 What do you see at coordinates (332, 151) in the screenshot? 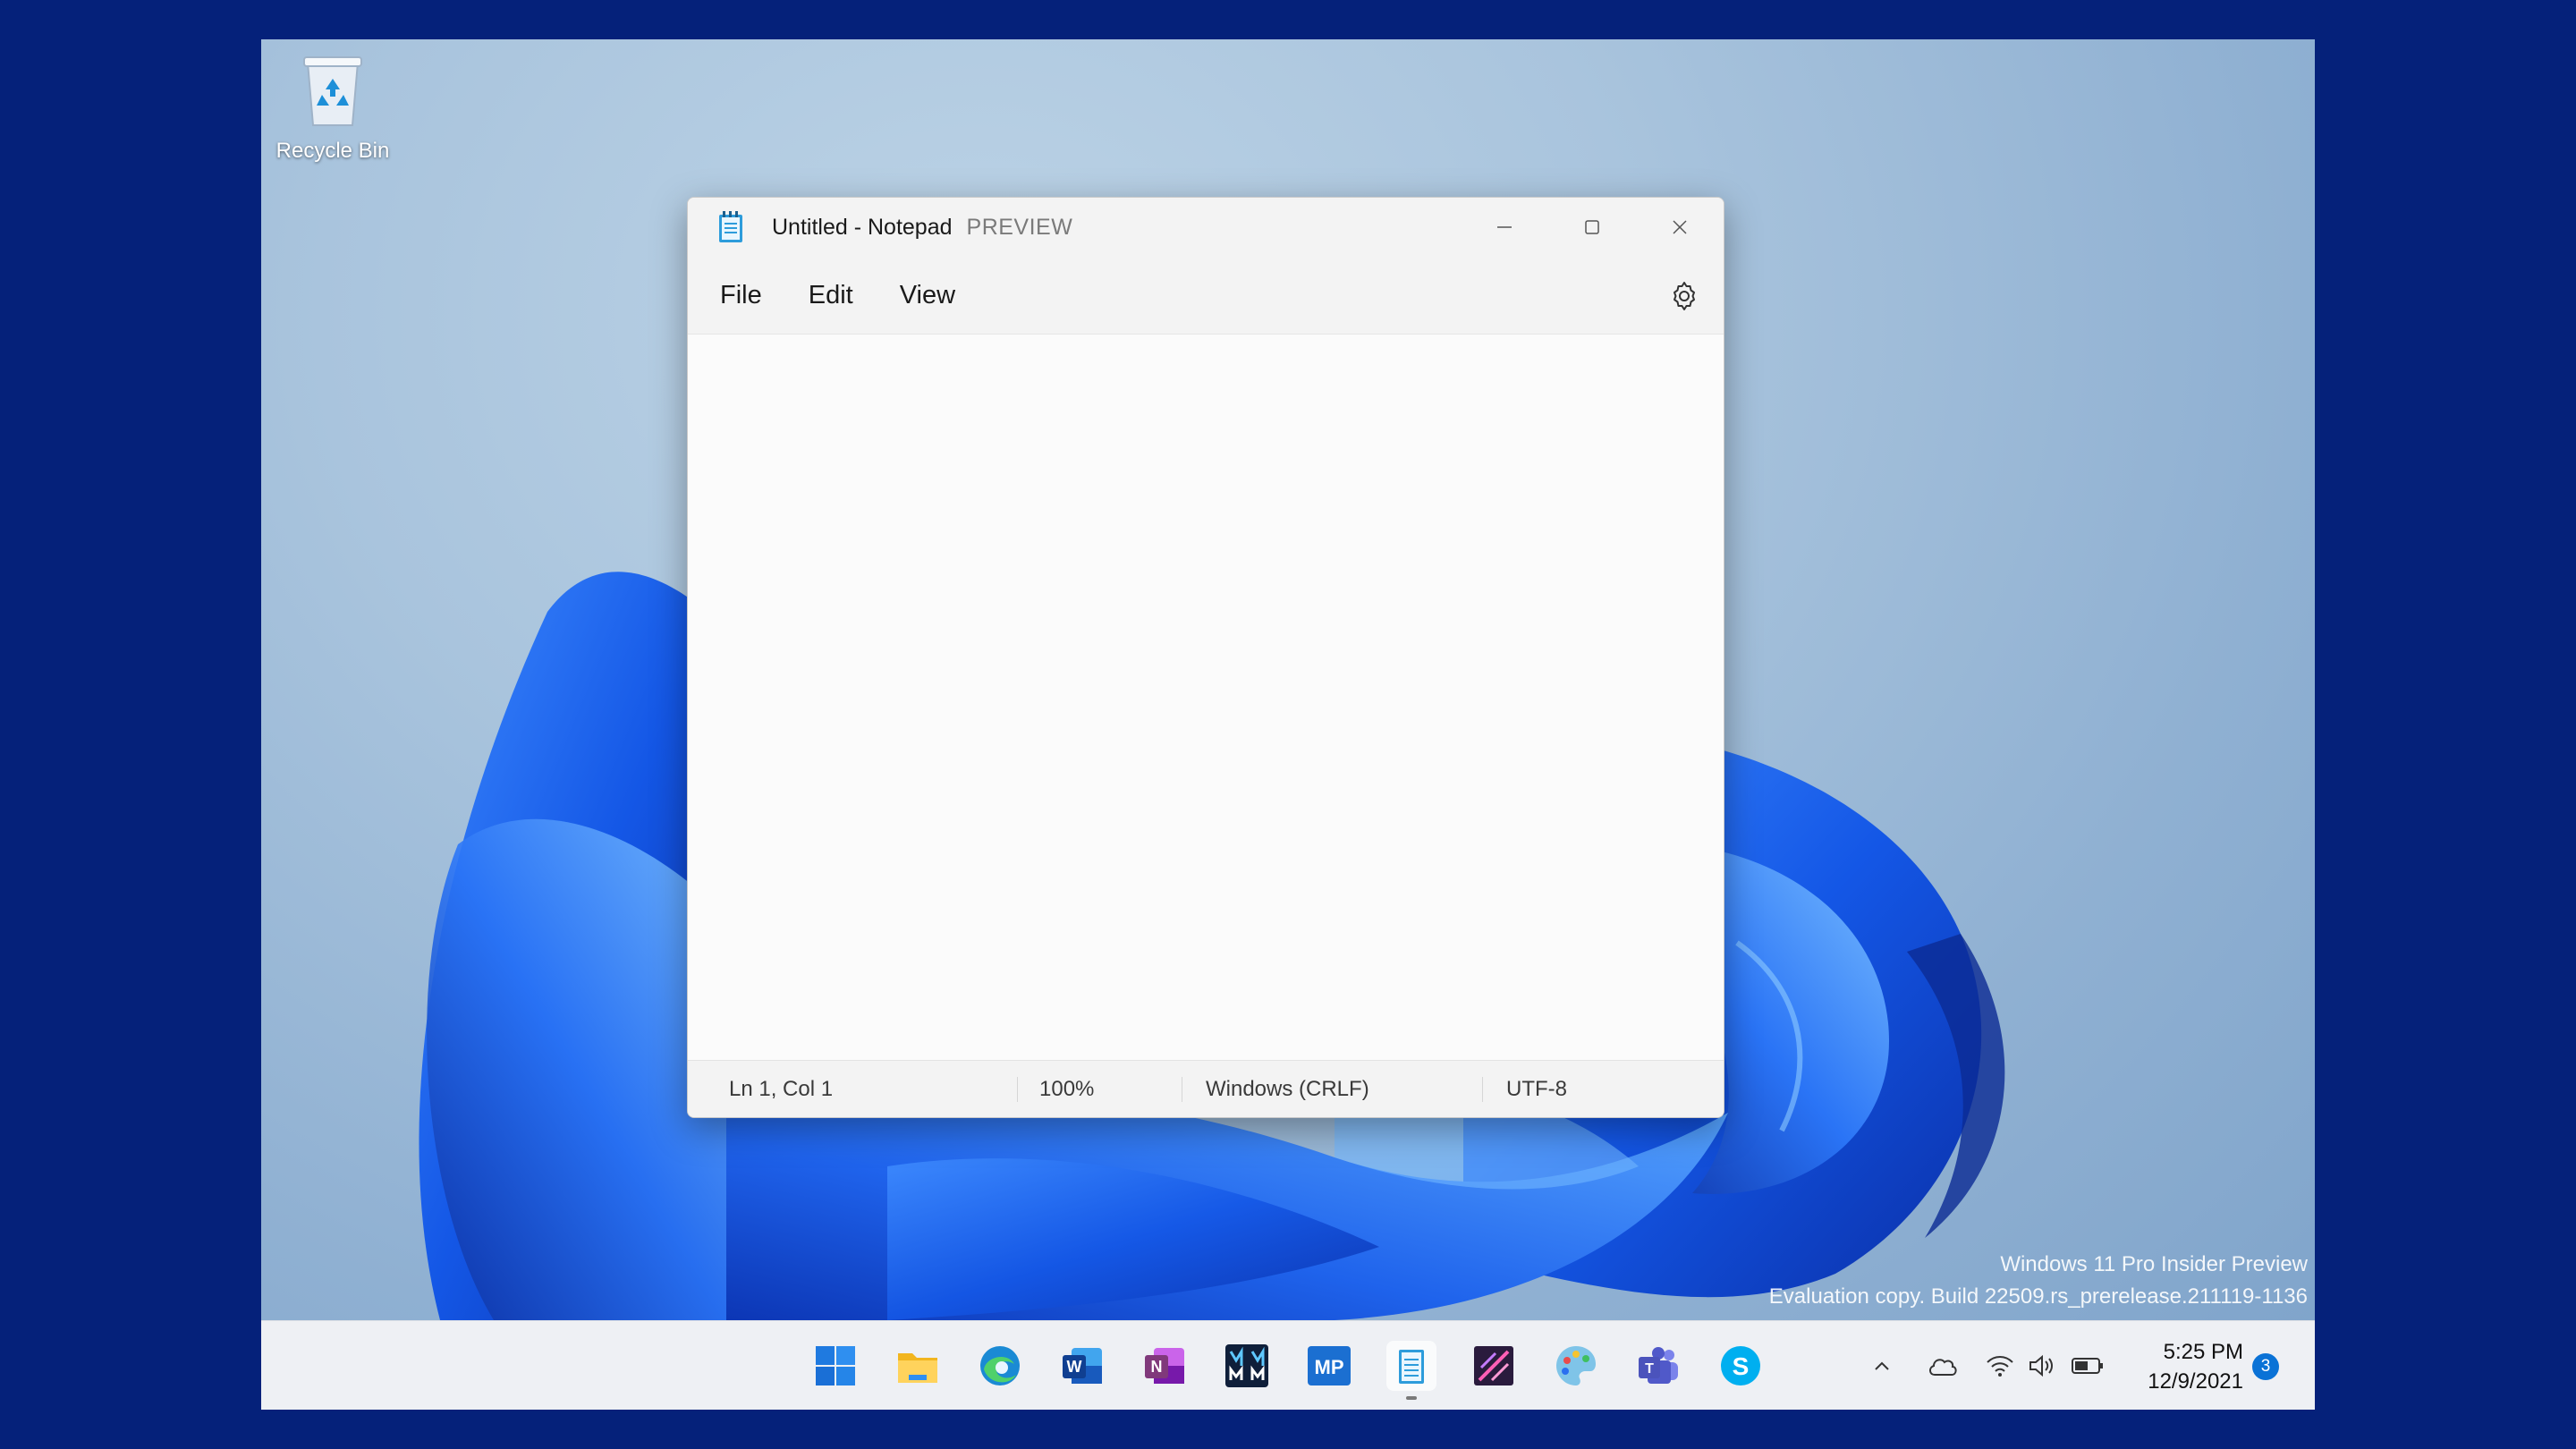
I see `recycle-bin-label: Recycle Bin` at bounding box center [332, 151].